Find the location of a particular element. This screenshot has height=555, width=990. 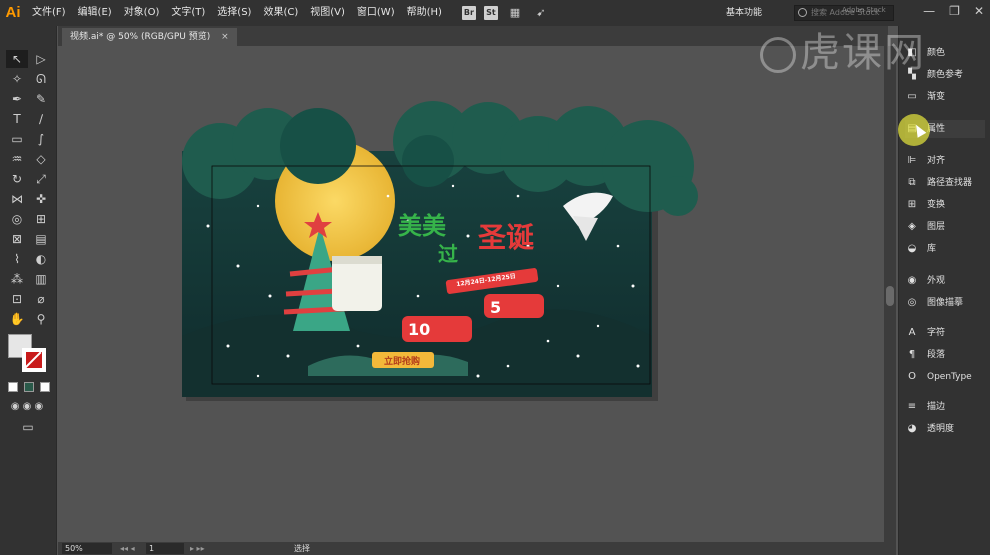

width-tool-icon: ⋈ is located at coordinates (17, 199).